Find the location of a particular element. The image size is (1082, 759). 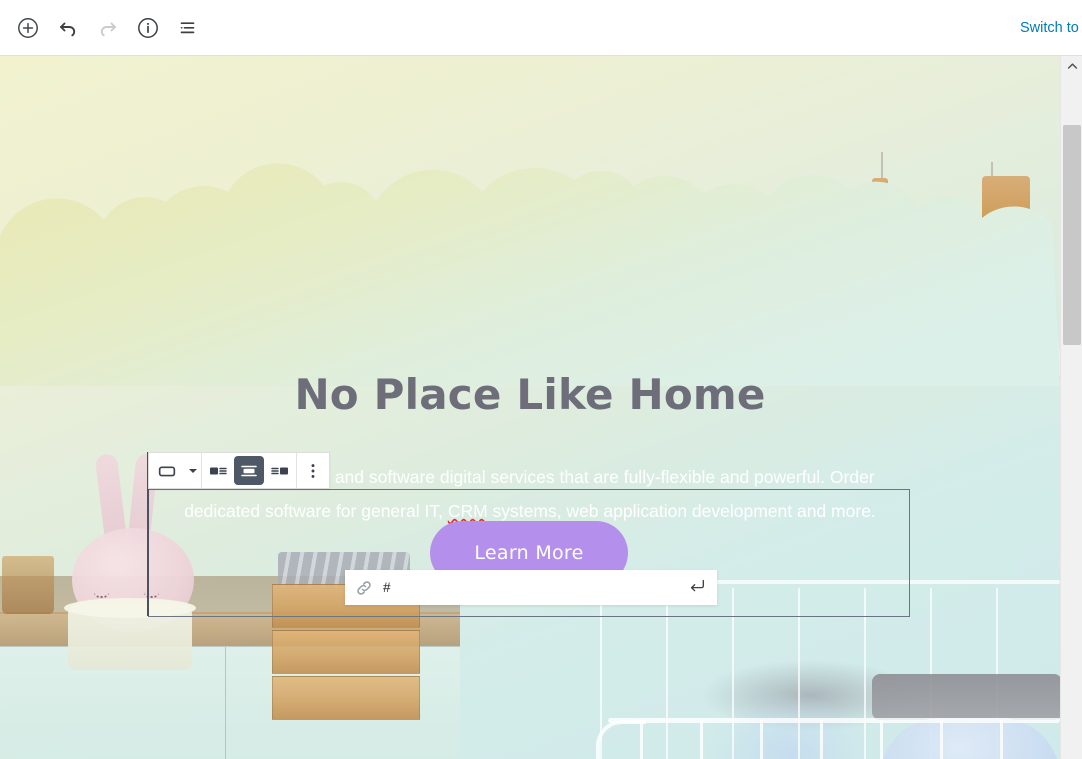

editor-actions-group: Switch to D is located at coordinates (1051, 28).